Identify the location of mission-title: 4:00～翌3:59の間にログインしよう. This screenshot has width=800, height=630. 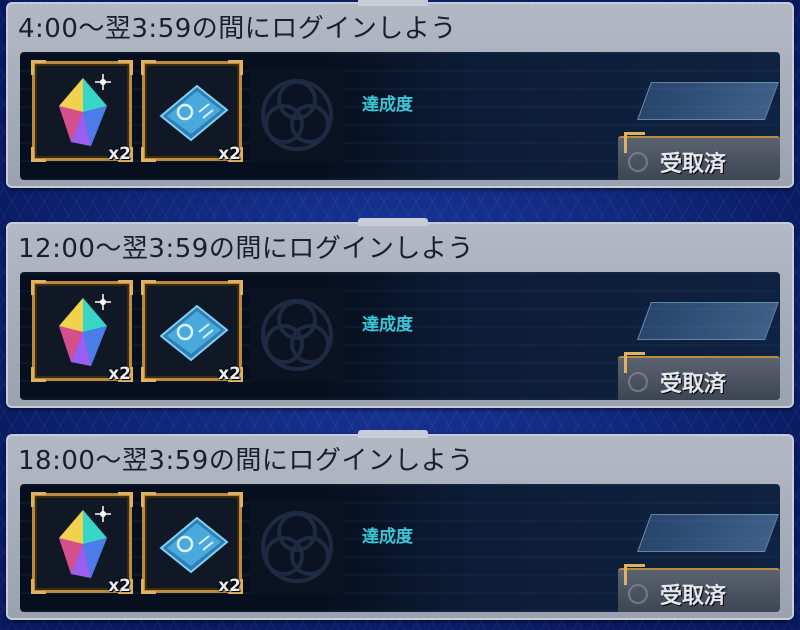
(237, 29).